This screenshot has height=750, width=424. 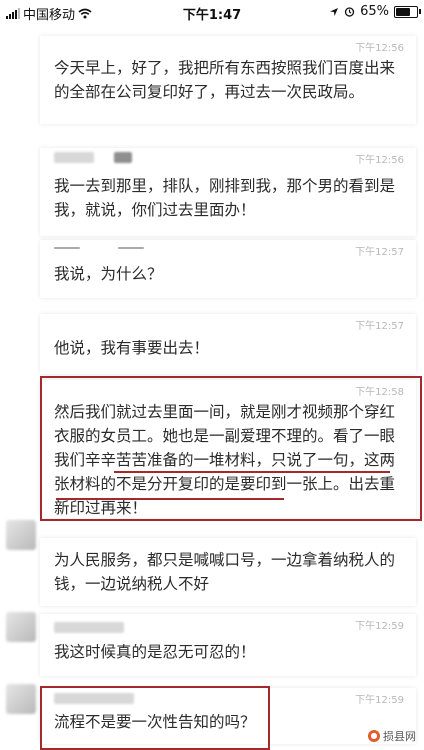 I want to click on watermark: ● 损县网, so click(x=392, y=736).